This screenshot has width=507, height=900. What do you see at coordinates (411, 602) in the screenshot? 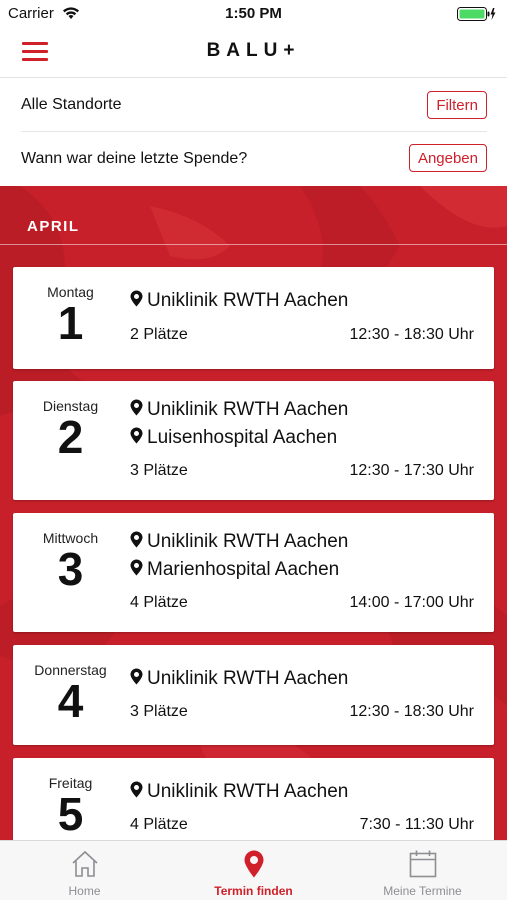
I see `time-range: 14:00 - 17:00 Uhr` at bounding box center [411, 602].